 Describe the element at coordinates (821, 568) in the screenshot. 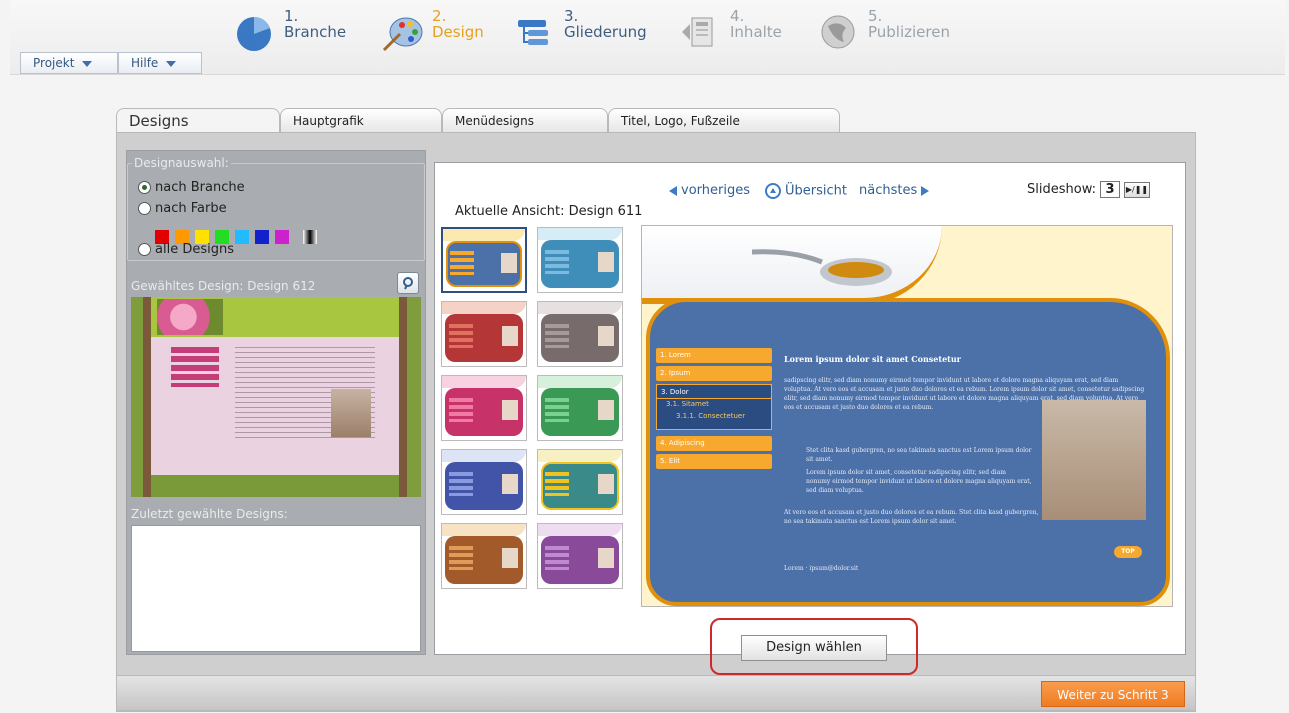

I see `preview-footer: Lorem · ipsum@dolor.sit` at that location.